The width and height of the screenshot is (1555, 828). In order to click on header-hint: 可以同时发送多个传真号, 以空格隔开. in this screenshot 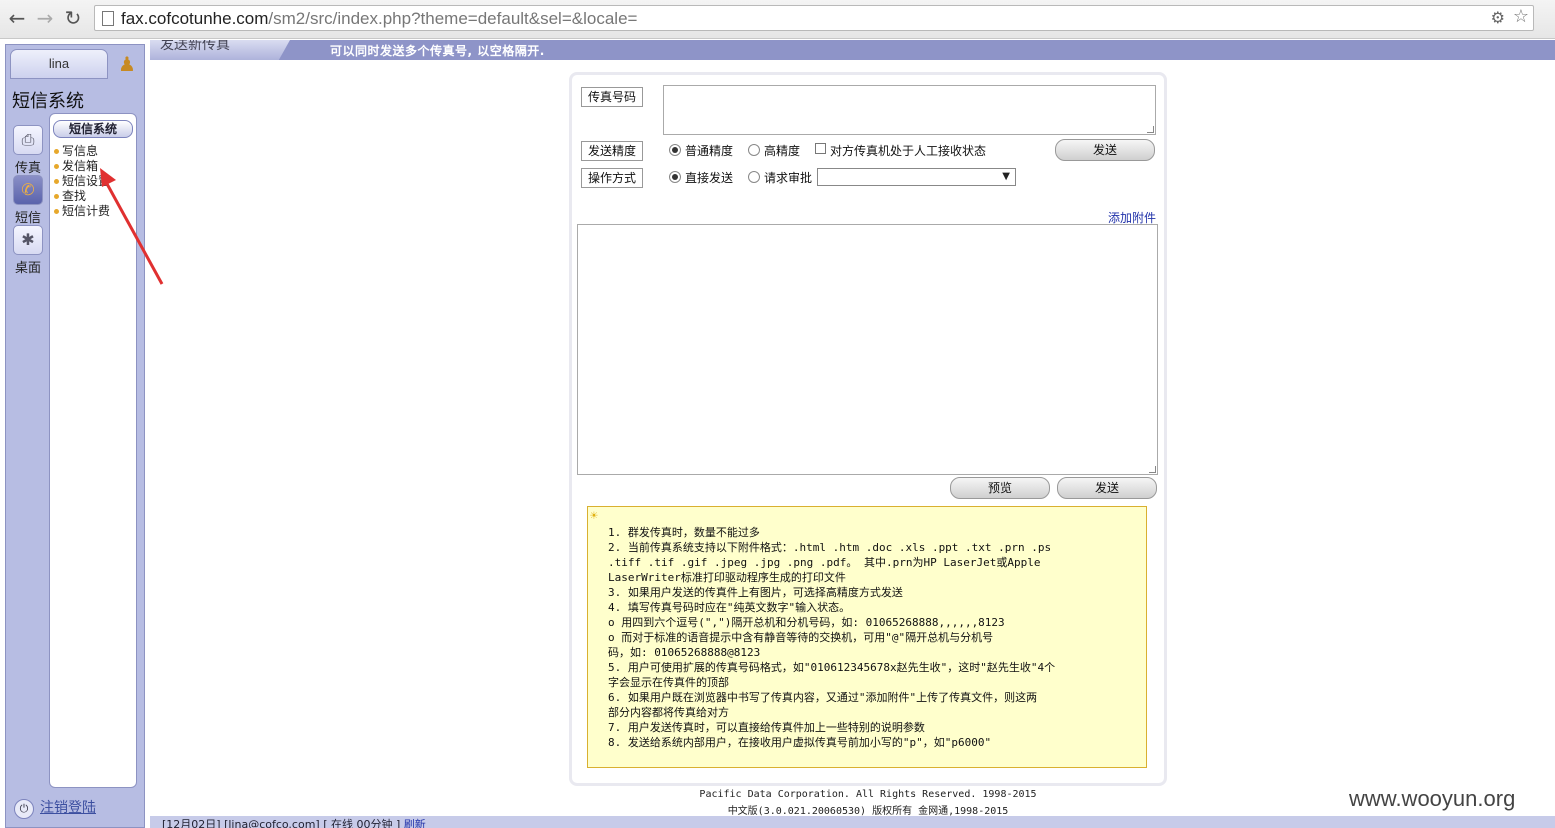, I will do `click(437, 51)`.